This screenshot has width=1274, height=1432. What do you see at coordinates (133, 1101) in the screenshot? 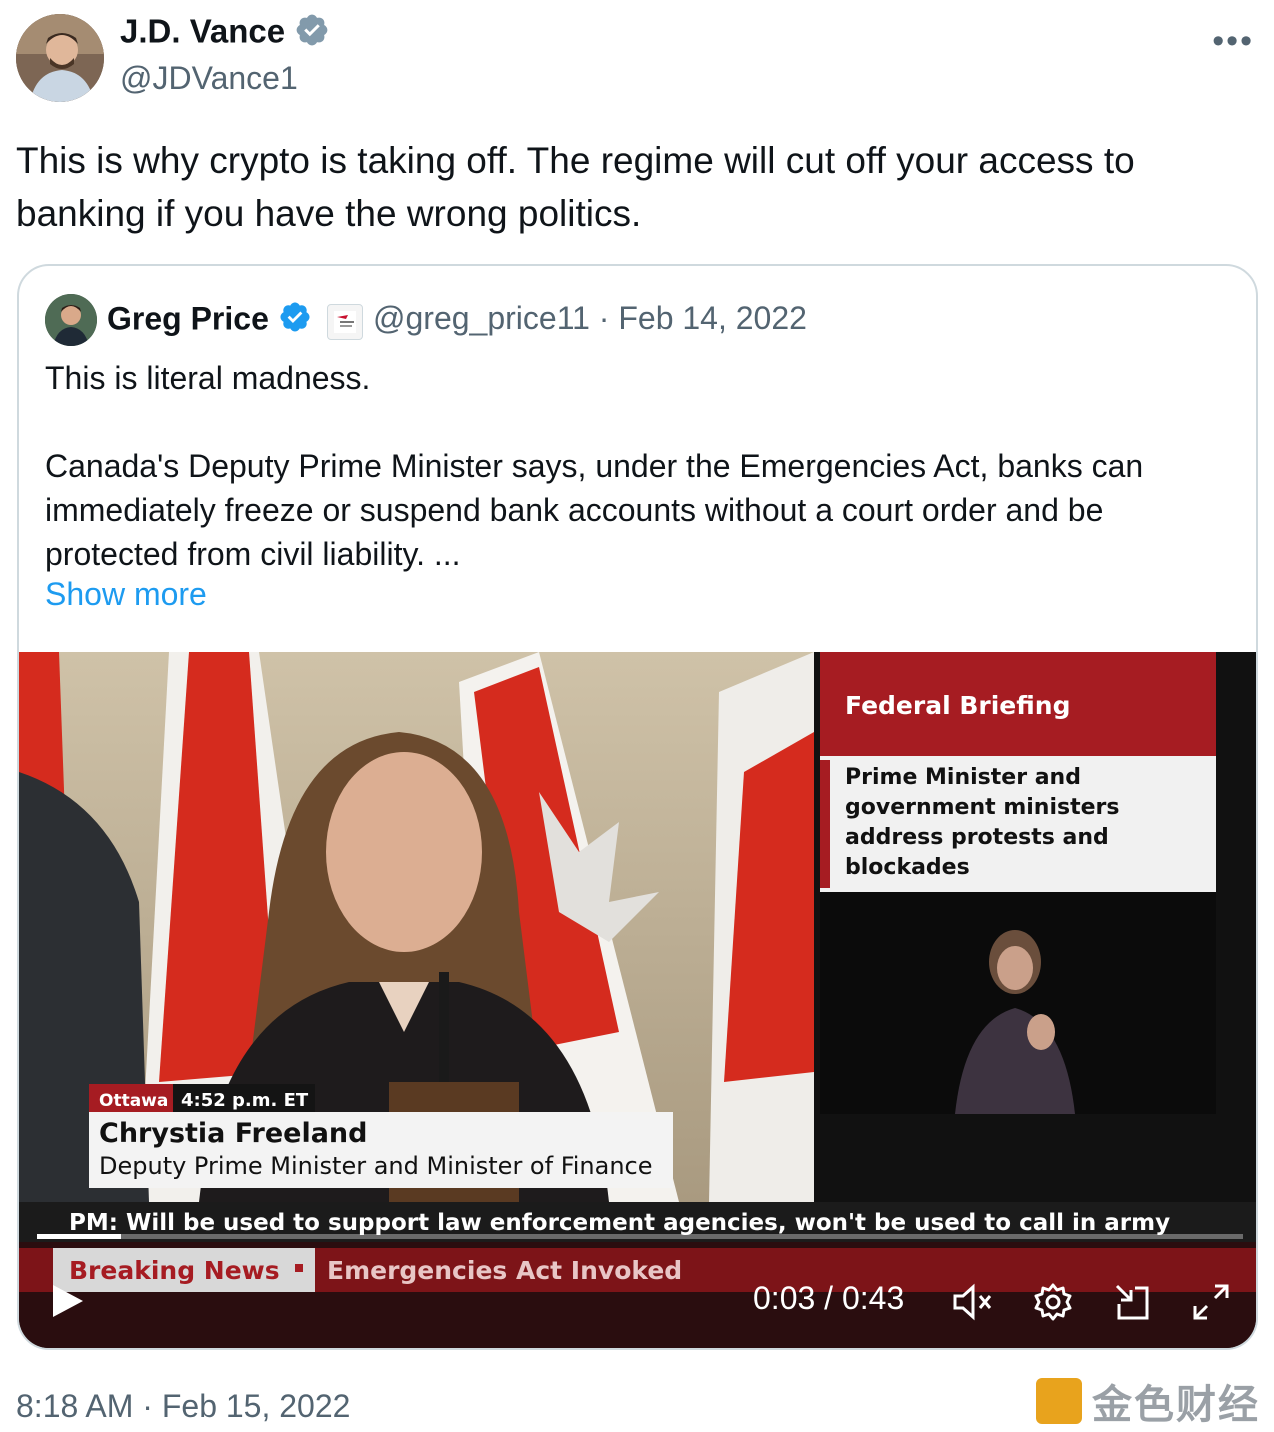
I see `location-label: Ottawa` at bounding box center [133, 1101].